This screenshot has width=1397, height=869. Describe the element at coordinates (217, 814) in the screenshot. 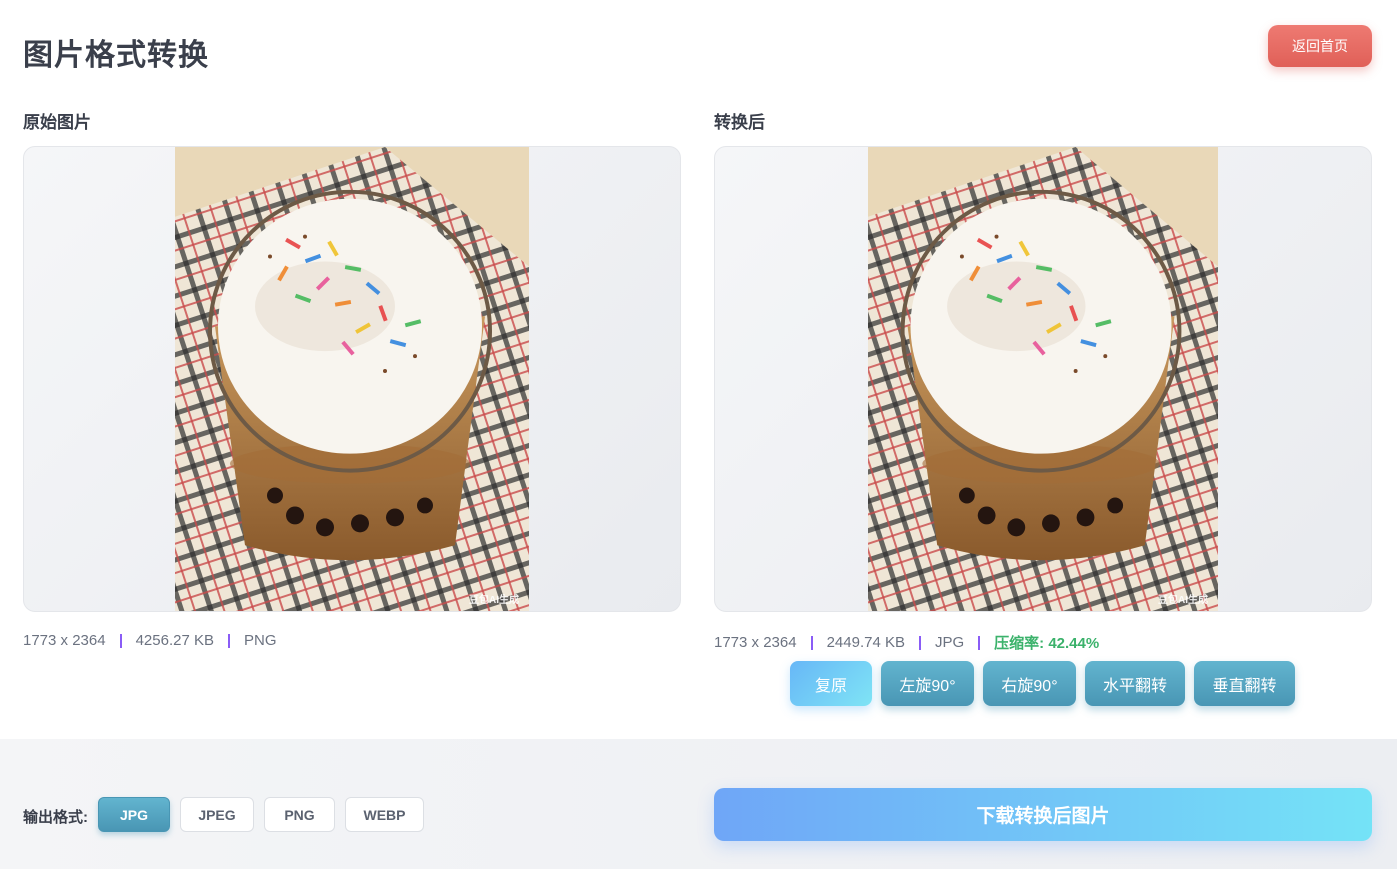

I see `format-jpeg-button: JPEG` at that location.